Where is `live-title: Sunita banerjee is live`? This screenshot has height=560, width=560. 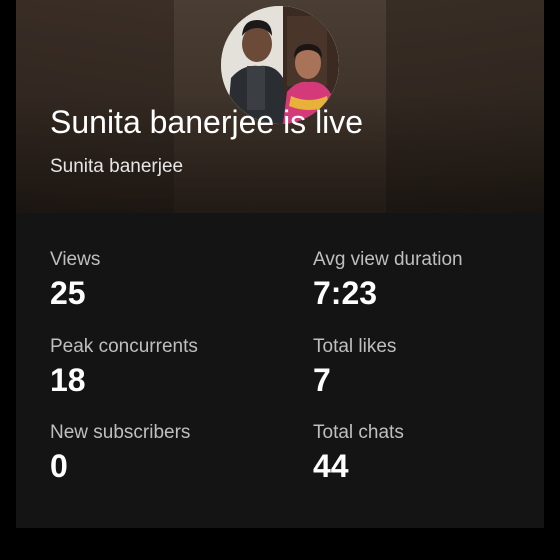 live-title: Sunita banerjee is live is located at coordinates (207, 122).